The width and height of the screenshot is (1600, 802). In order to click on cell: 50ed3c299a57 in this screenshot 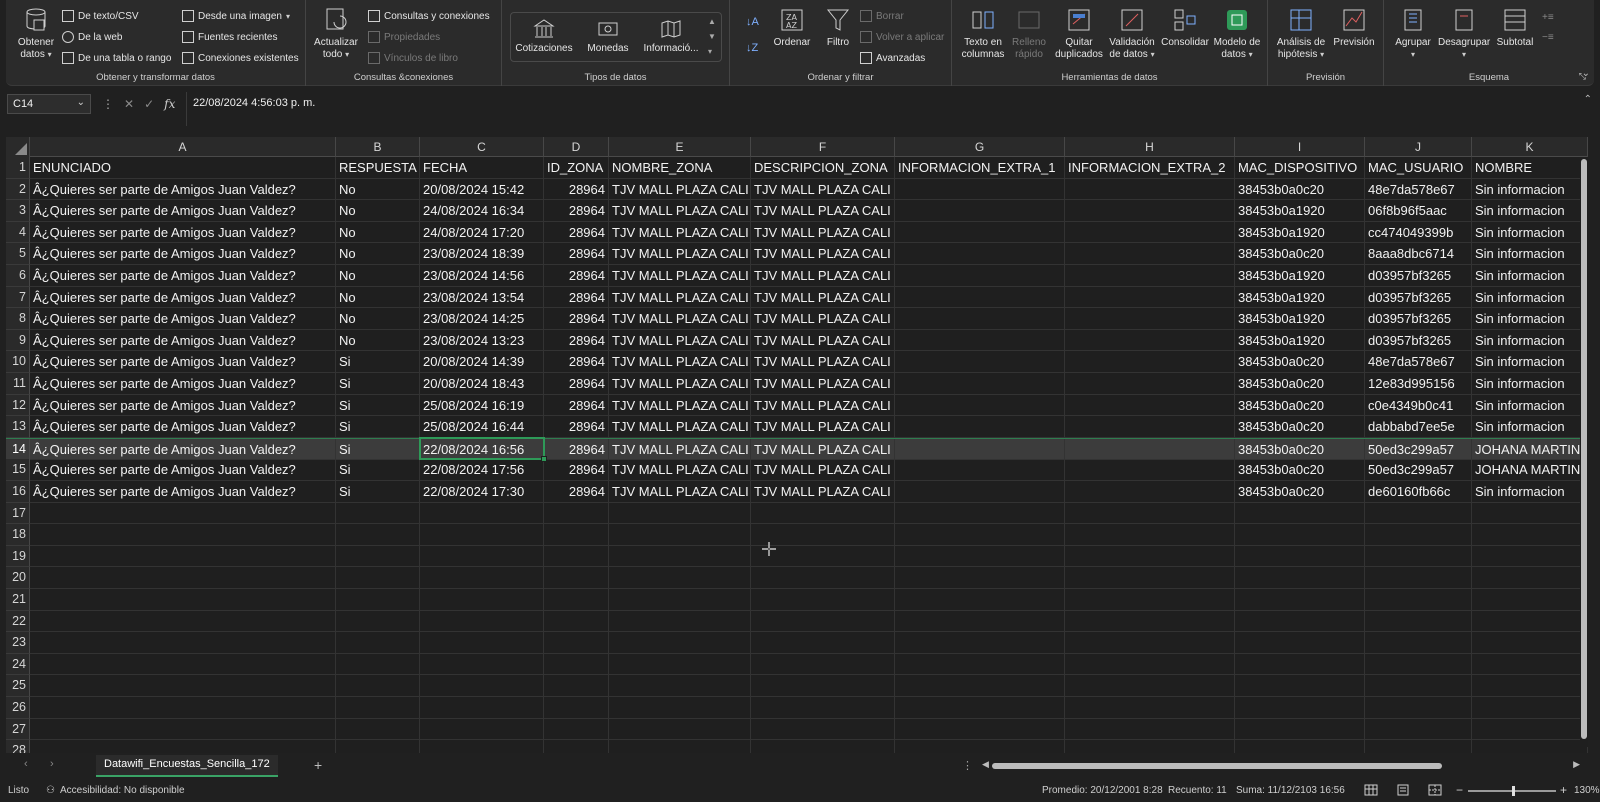, I will do `click(1418, 449)`.